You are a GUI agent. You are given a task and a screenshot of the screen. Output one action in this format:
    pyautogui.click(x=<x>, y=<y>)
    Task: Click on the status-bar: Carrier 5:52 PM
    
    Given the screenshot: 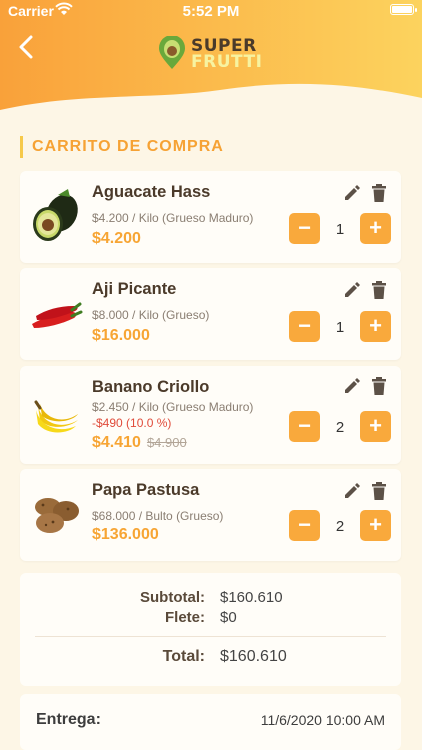 What is the action you would take?
    pyautogui.click(x=211, y=11)
    